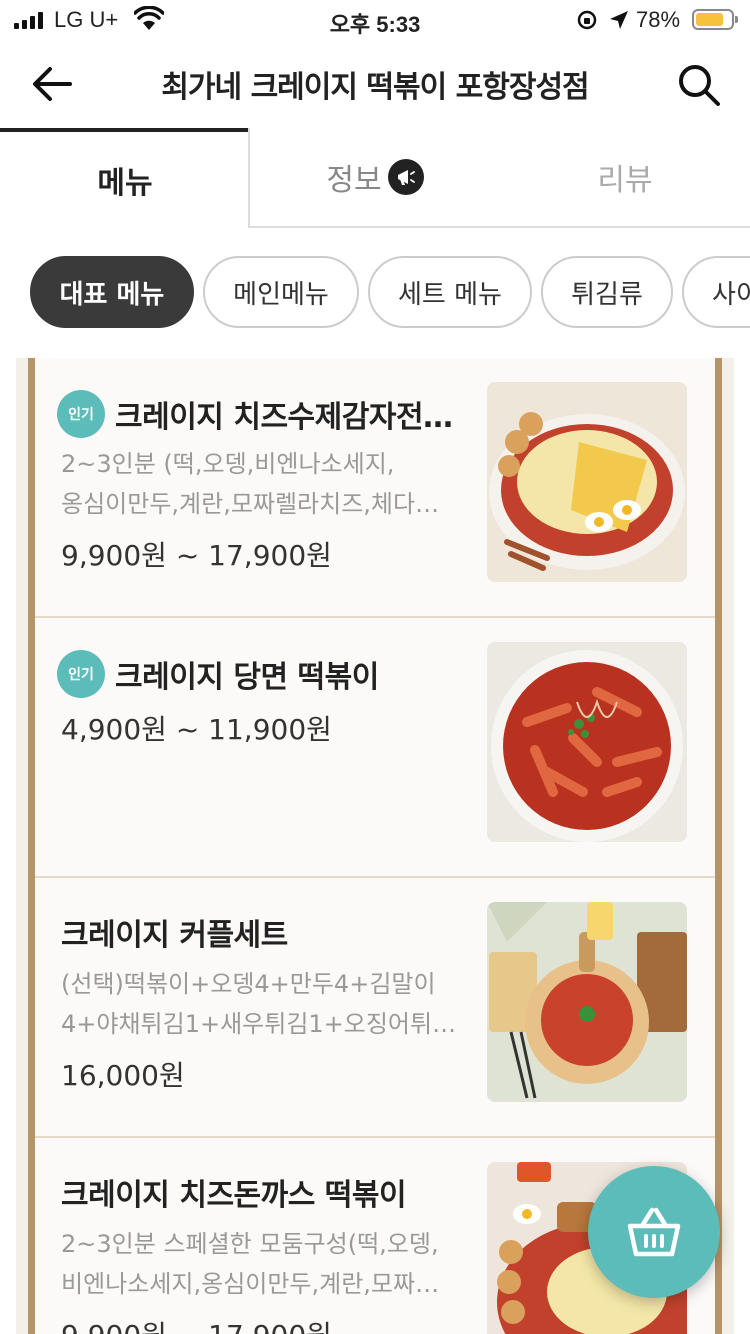 The width and height of the screenshot is (750, 1334). I want to click on menu-item-name: 크레이지 당면 떡볶이, so click(247, 677).